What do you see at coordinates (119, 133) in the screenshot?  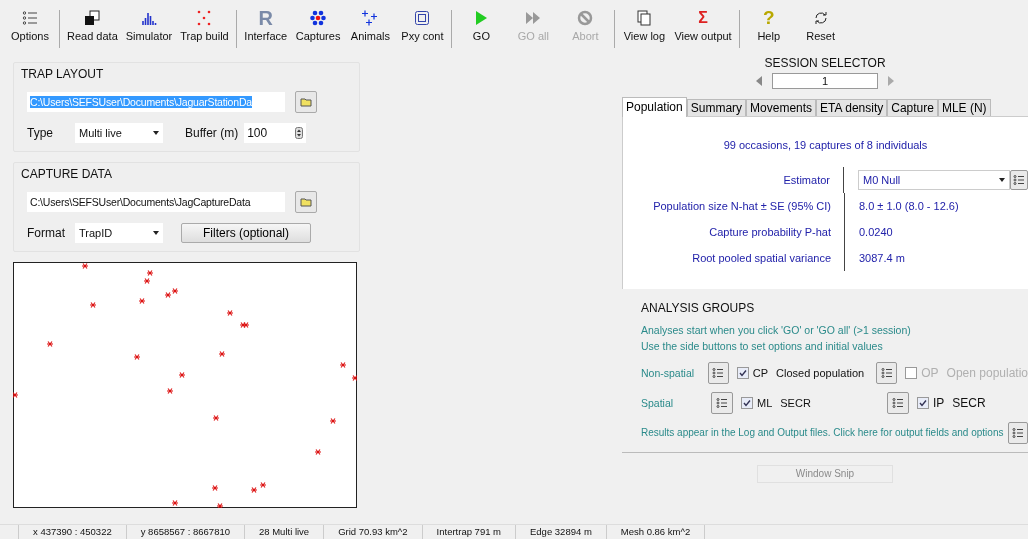 I see `type-dropdown: Multi live` at bounding box center [119, 133].